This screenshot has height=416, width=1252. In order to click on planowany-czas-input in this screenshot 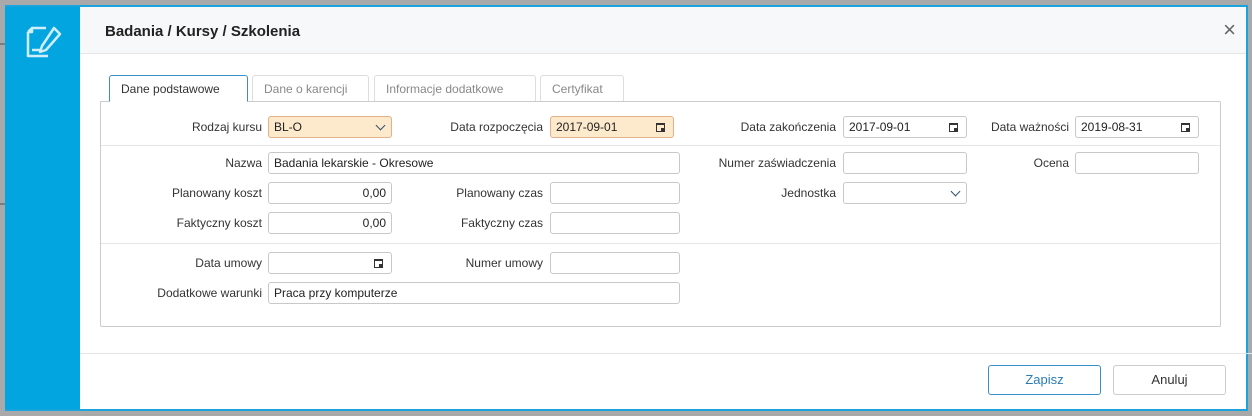, I will do `click(615, 193)`.